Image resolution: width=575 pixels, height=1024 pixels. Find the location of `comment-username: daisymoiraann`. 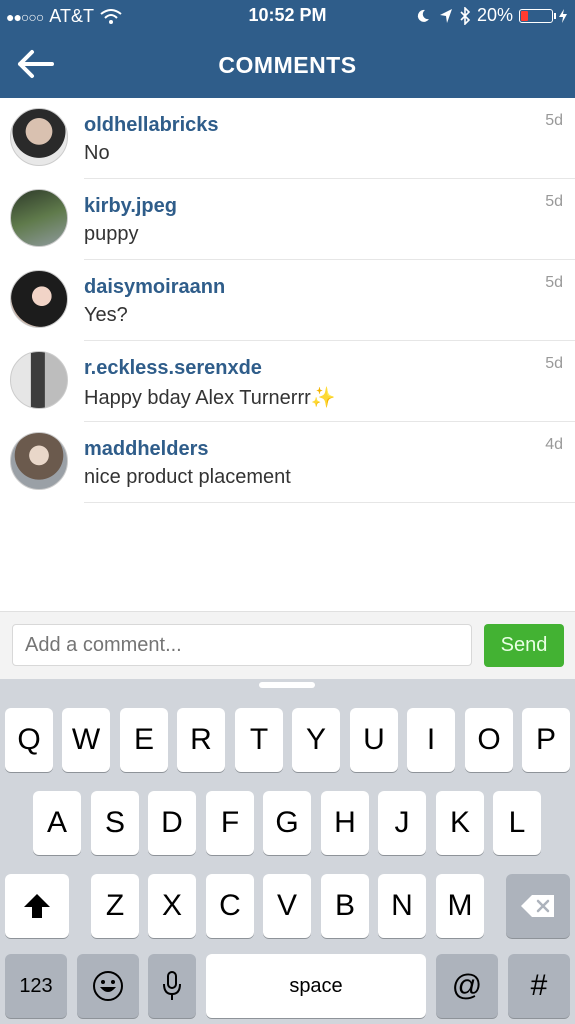

comment-username: daisymoiraann is located at coordinates (154, 287).